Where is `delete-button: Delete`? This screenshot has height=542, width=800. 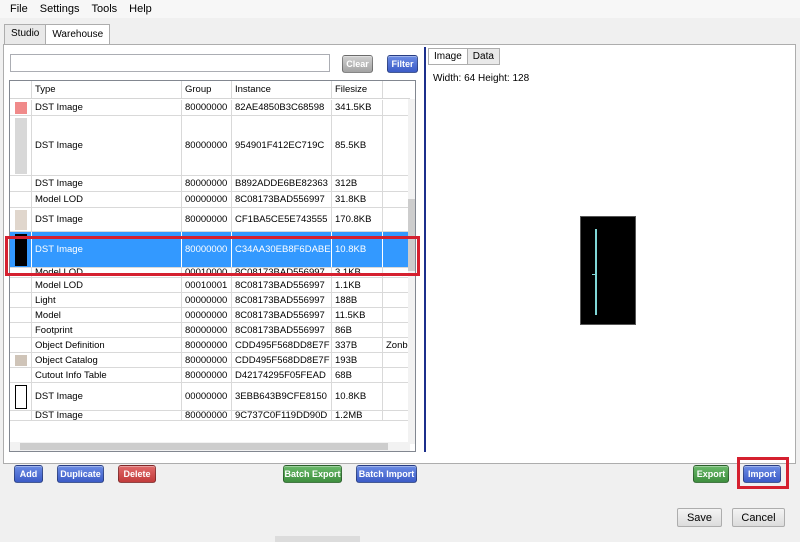 delete-button: Delete is located at coordinates (137, 474).